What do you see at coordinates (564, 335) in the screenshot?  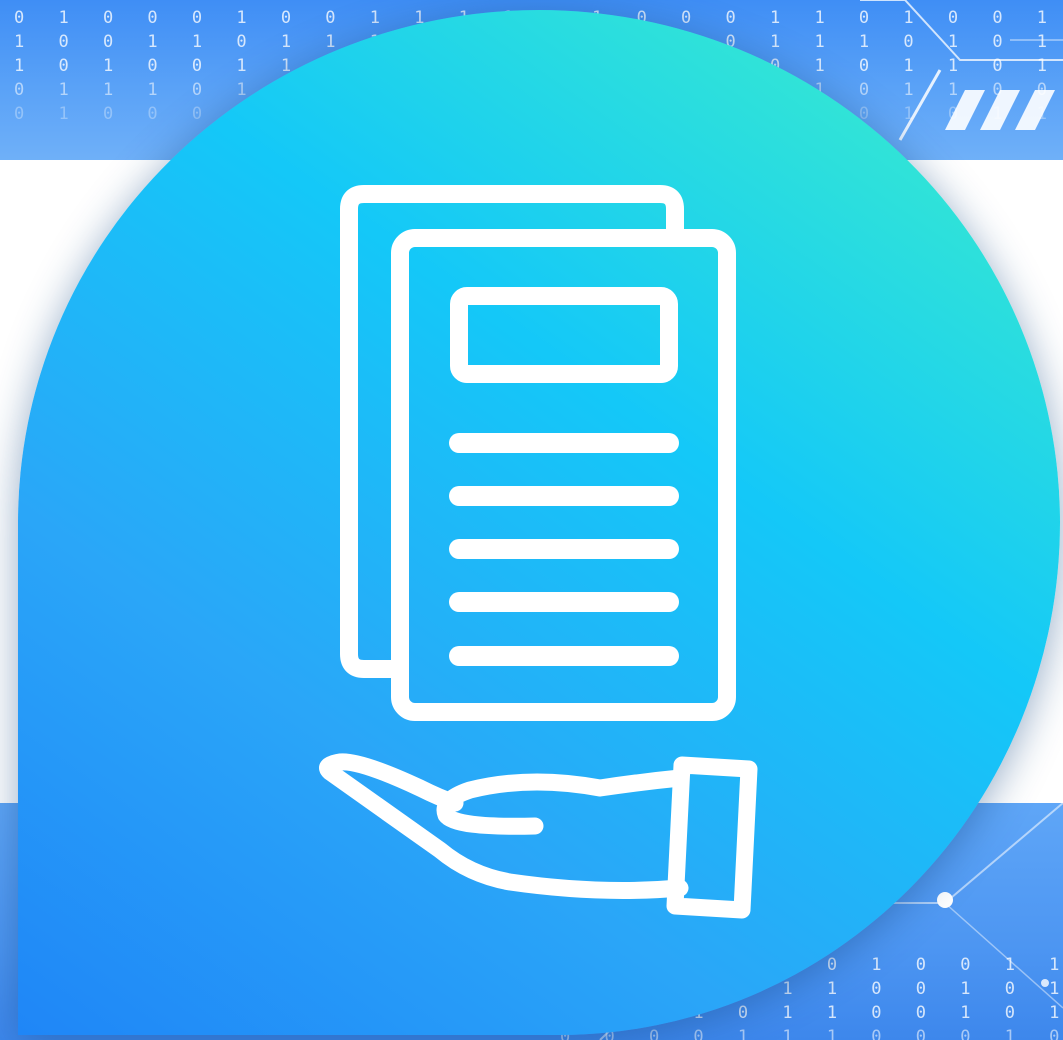 I see `header-box` at bounding box center [564, 335].